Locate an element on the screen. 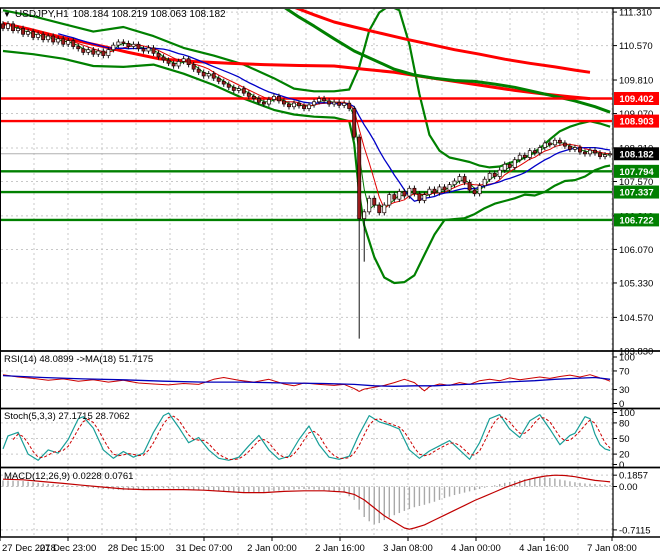  time-tick-label: 31 Dec 07:00 is located at coordinates (204, 548).